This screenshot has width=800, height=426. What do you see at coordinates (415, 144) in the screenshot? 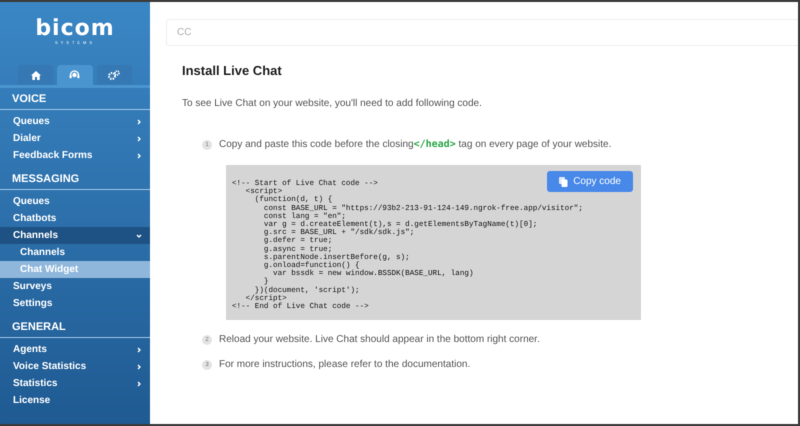
I see `step-text: Copy and paste this code before the closing</head> tag on every page of your website.` at bounding box center [415, 144].